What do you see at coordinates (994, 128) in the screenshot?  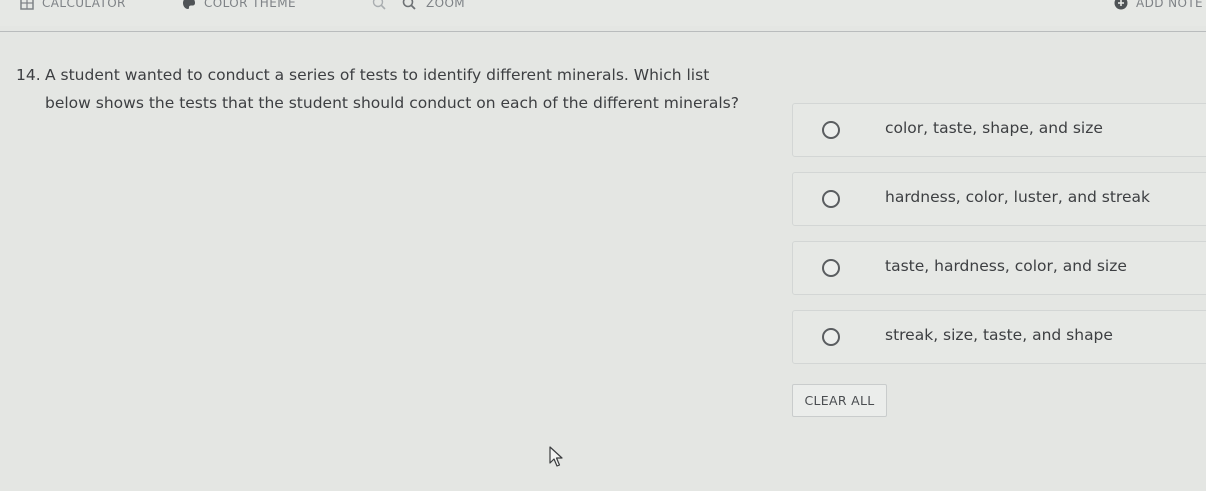 I see `answer-option-label: color, taste, shape, and size` at bounding box center [994, 128].